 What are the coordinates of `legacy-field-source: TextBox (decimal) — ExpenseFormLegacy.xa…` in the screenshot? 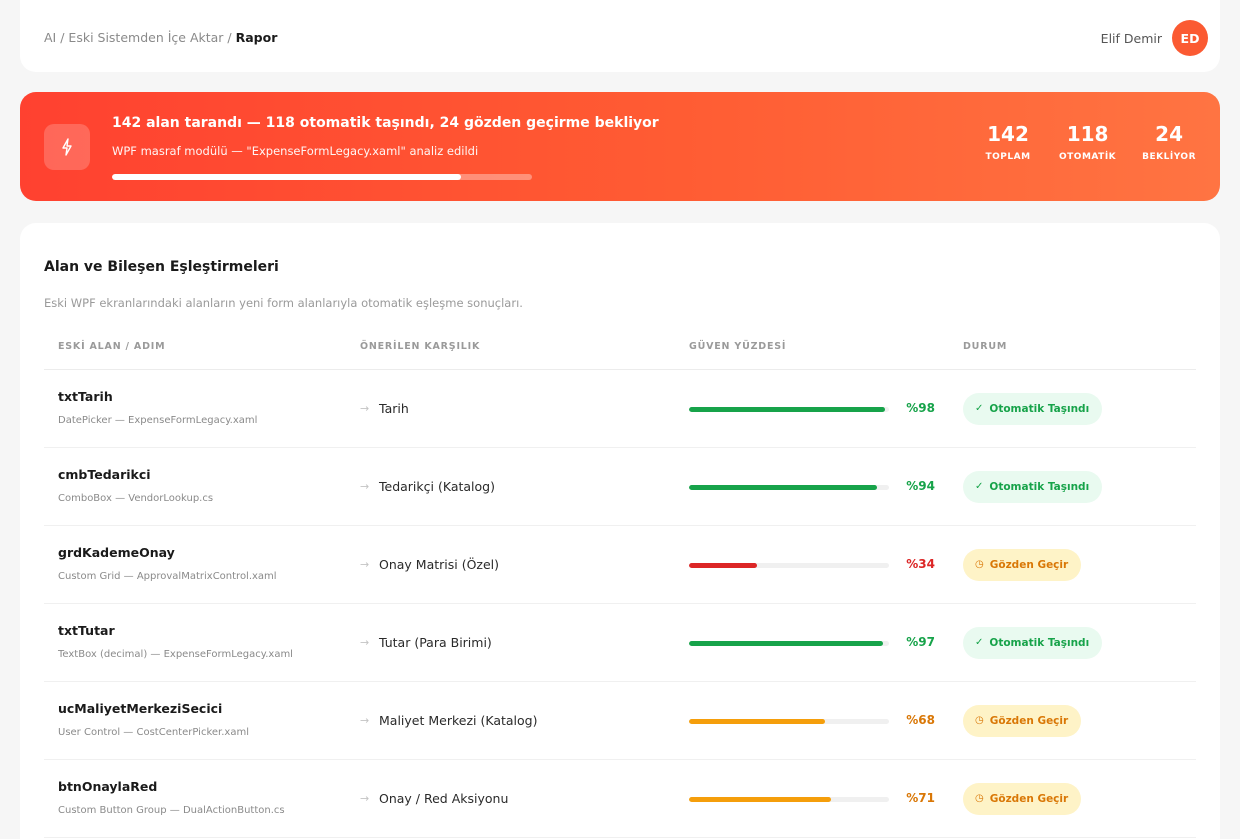 It's located at (175, 654).